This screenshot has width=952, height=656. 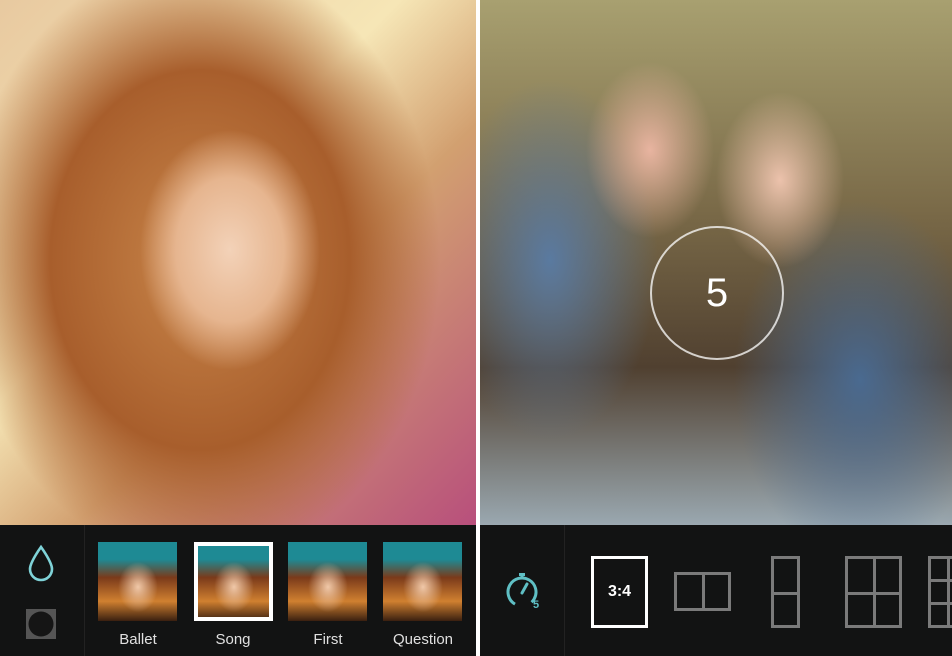 I want to click on filter-thumb-question, so click(x=422, y=581).